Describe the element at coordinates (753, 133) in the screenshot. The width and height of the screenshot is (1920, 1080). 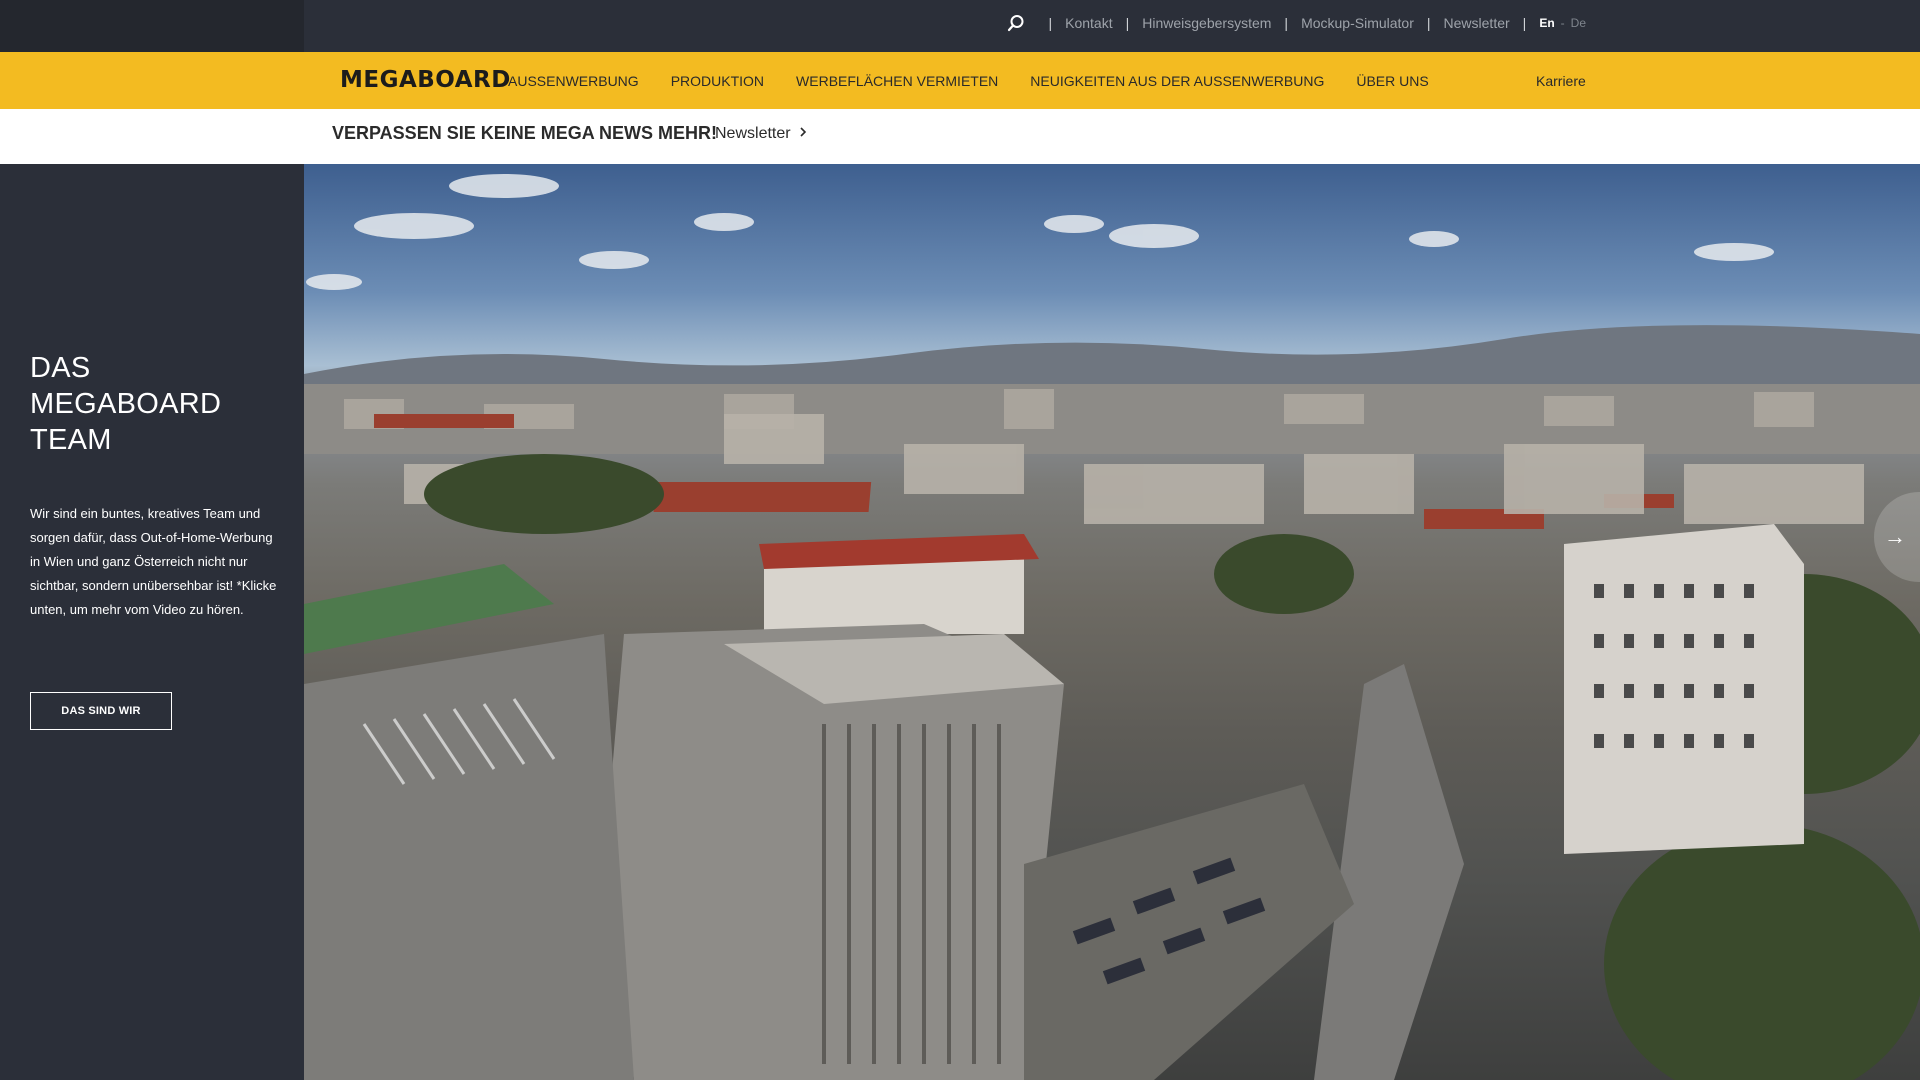
I see `newsletter-link-label: Newsletter` at that location.